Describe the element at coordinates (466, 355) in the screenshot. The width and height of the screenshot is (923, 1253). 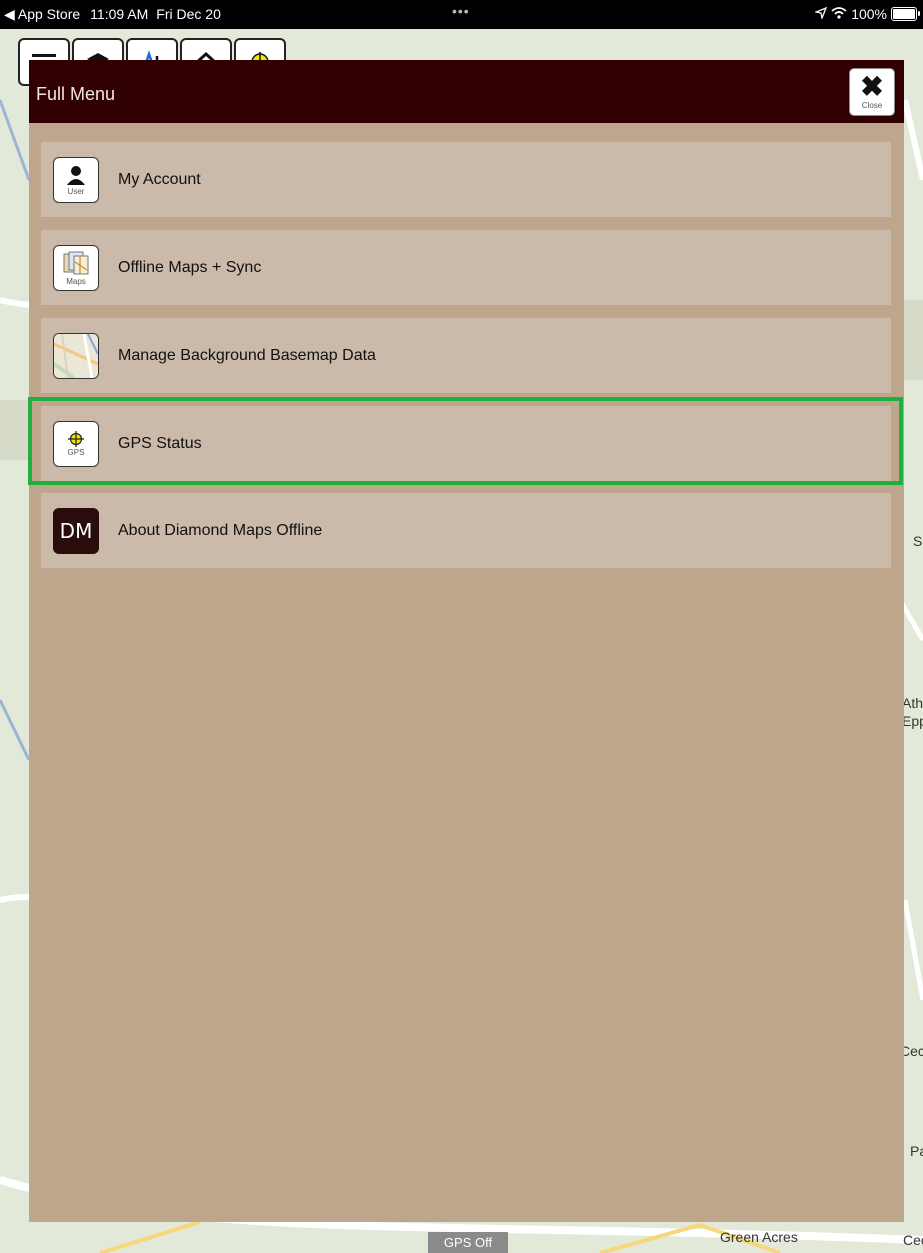
I see `menu-item-manage-basemap: Manage Background Basemap Data` at that location.